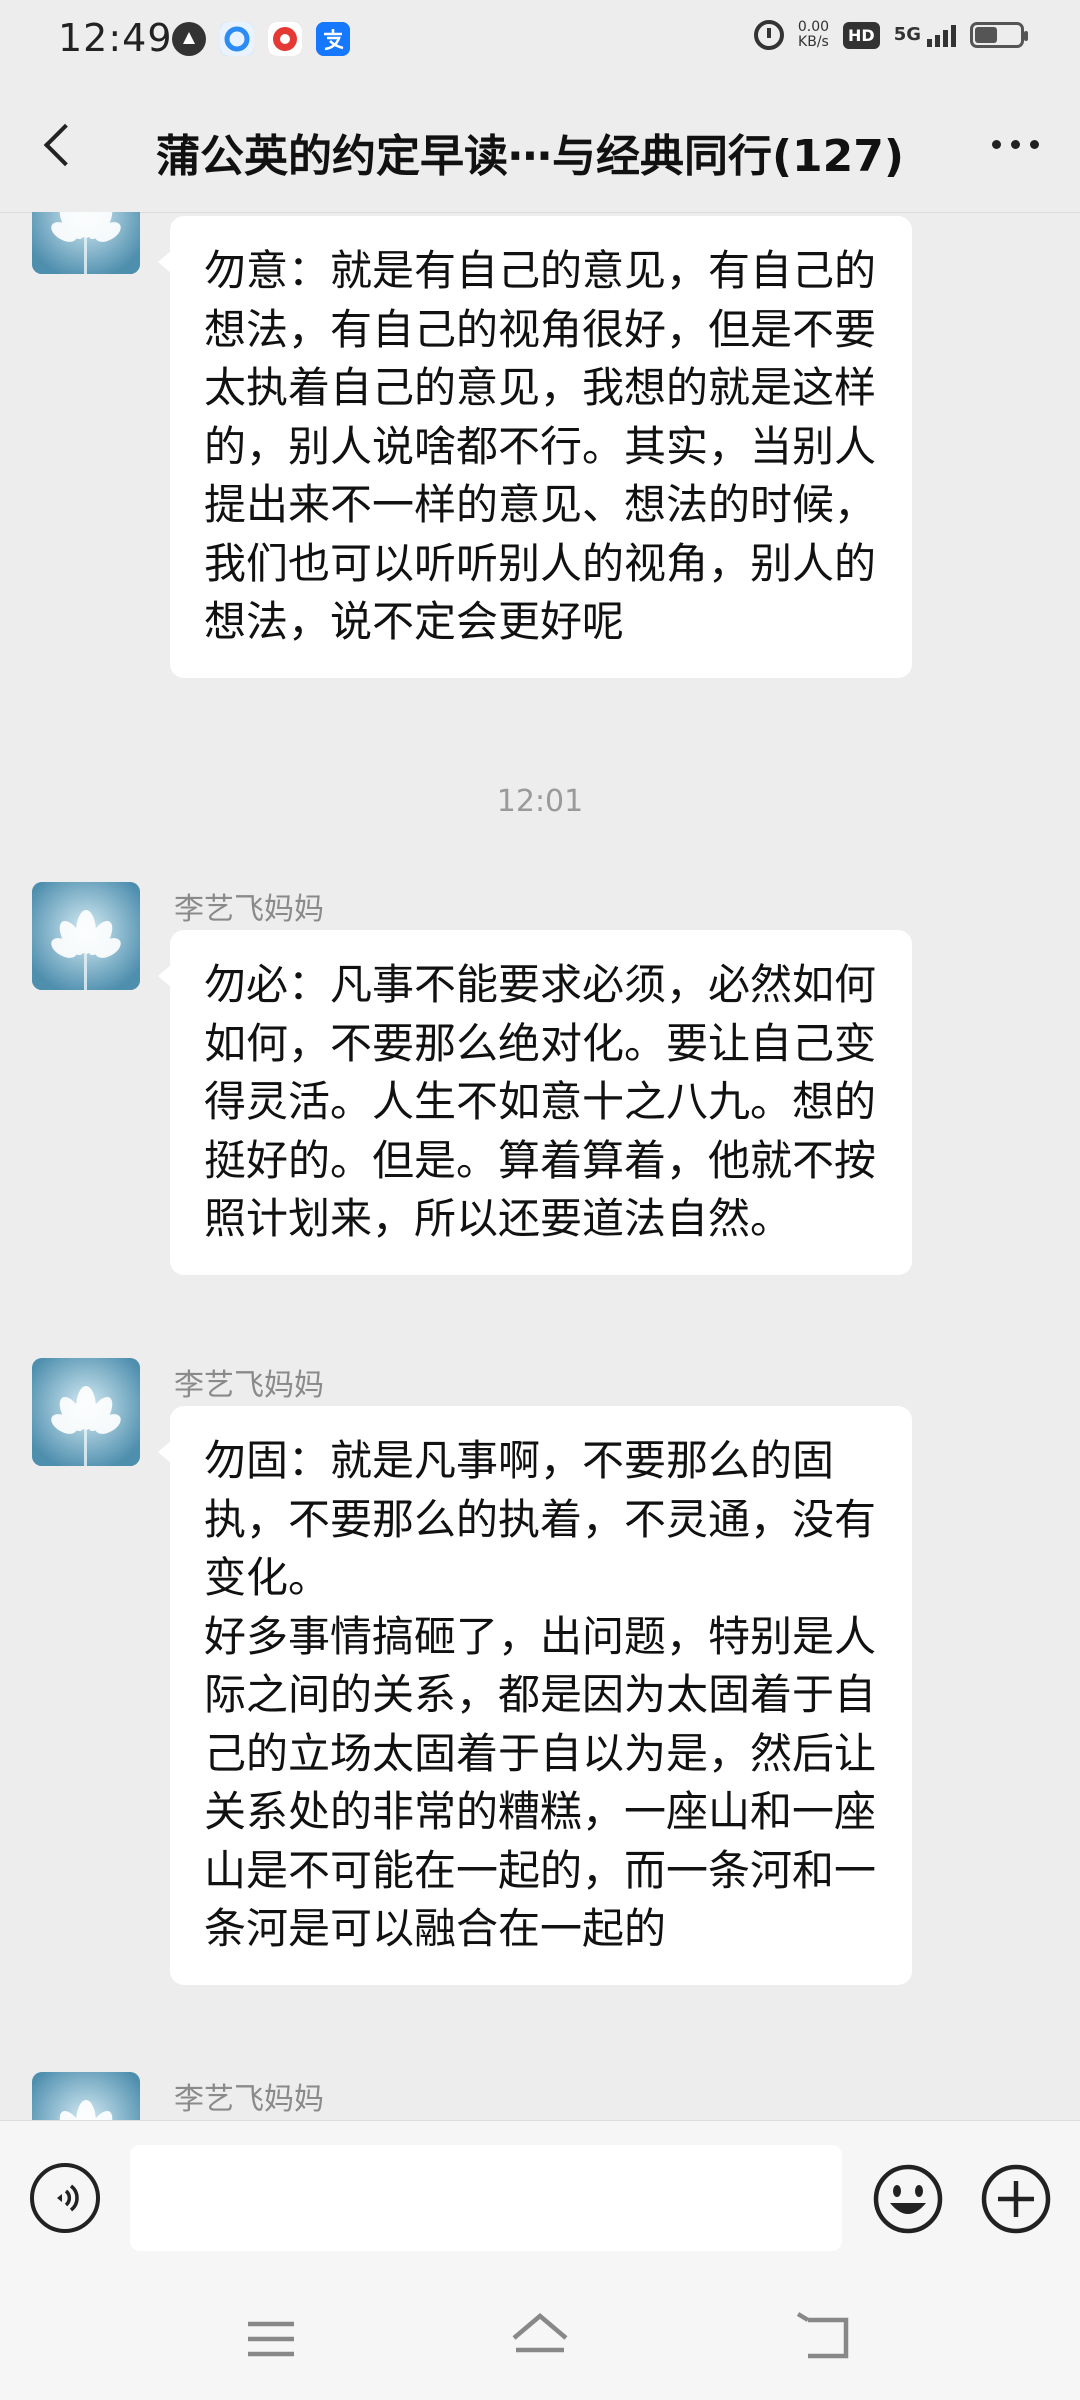  What do you see at coordinates (941, 35) in the screenshot?
I see `signal-icon` at bounding box center [941, 35].